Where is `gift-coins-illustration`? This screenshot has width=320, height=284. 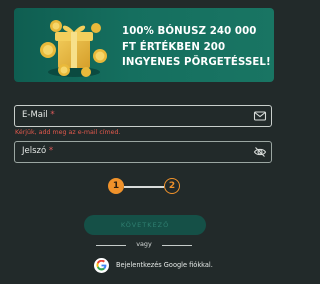
gift-coins-illustration is located at coordinates (73, 48).